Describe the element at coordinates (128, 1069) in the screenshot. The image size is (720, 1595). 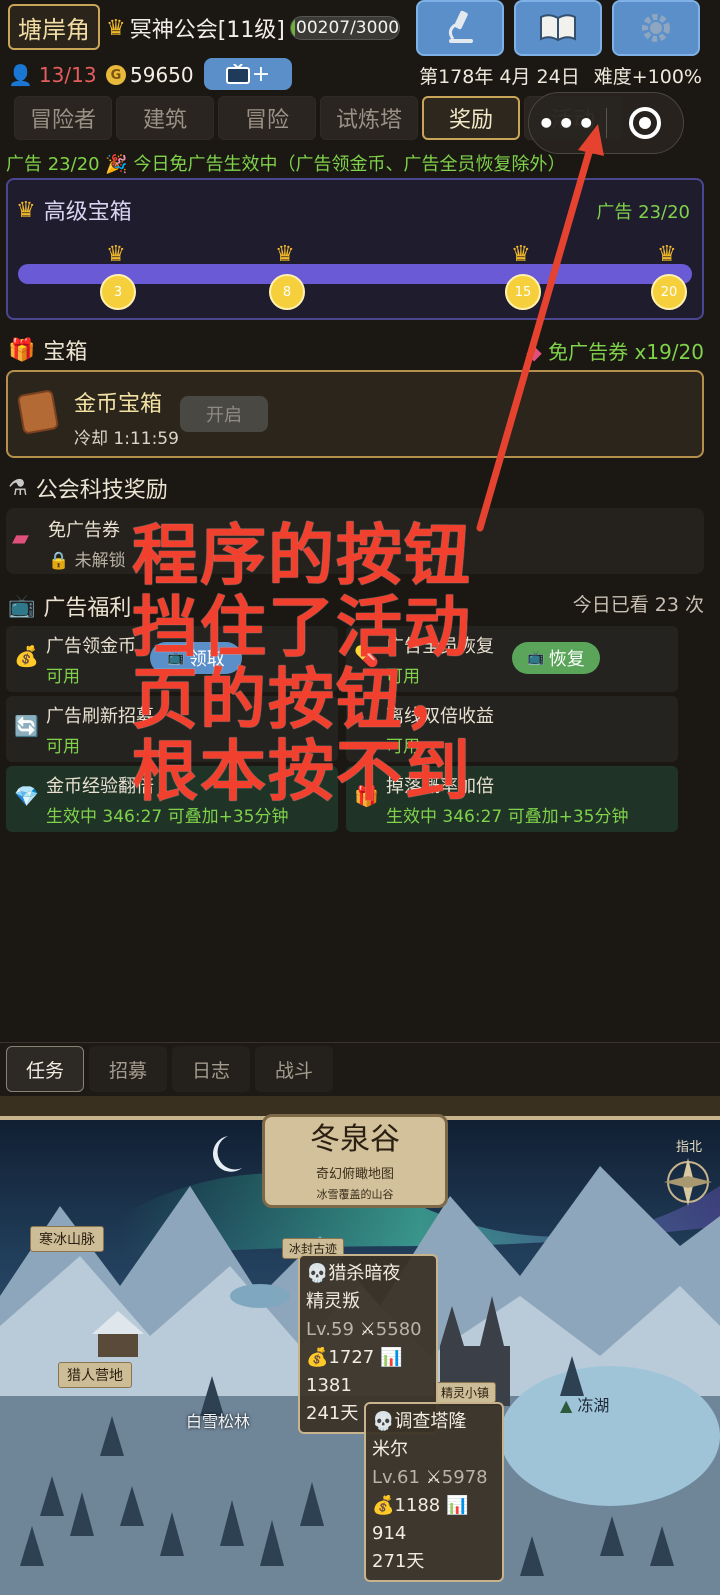
I see `tab-recruit: 招募` at that location.